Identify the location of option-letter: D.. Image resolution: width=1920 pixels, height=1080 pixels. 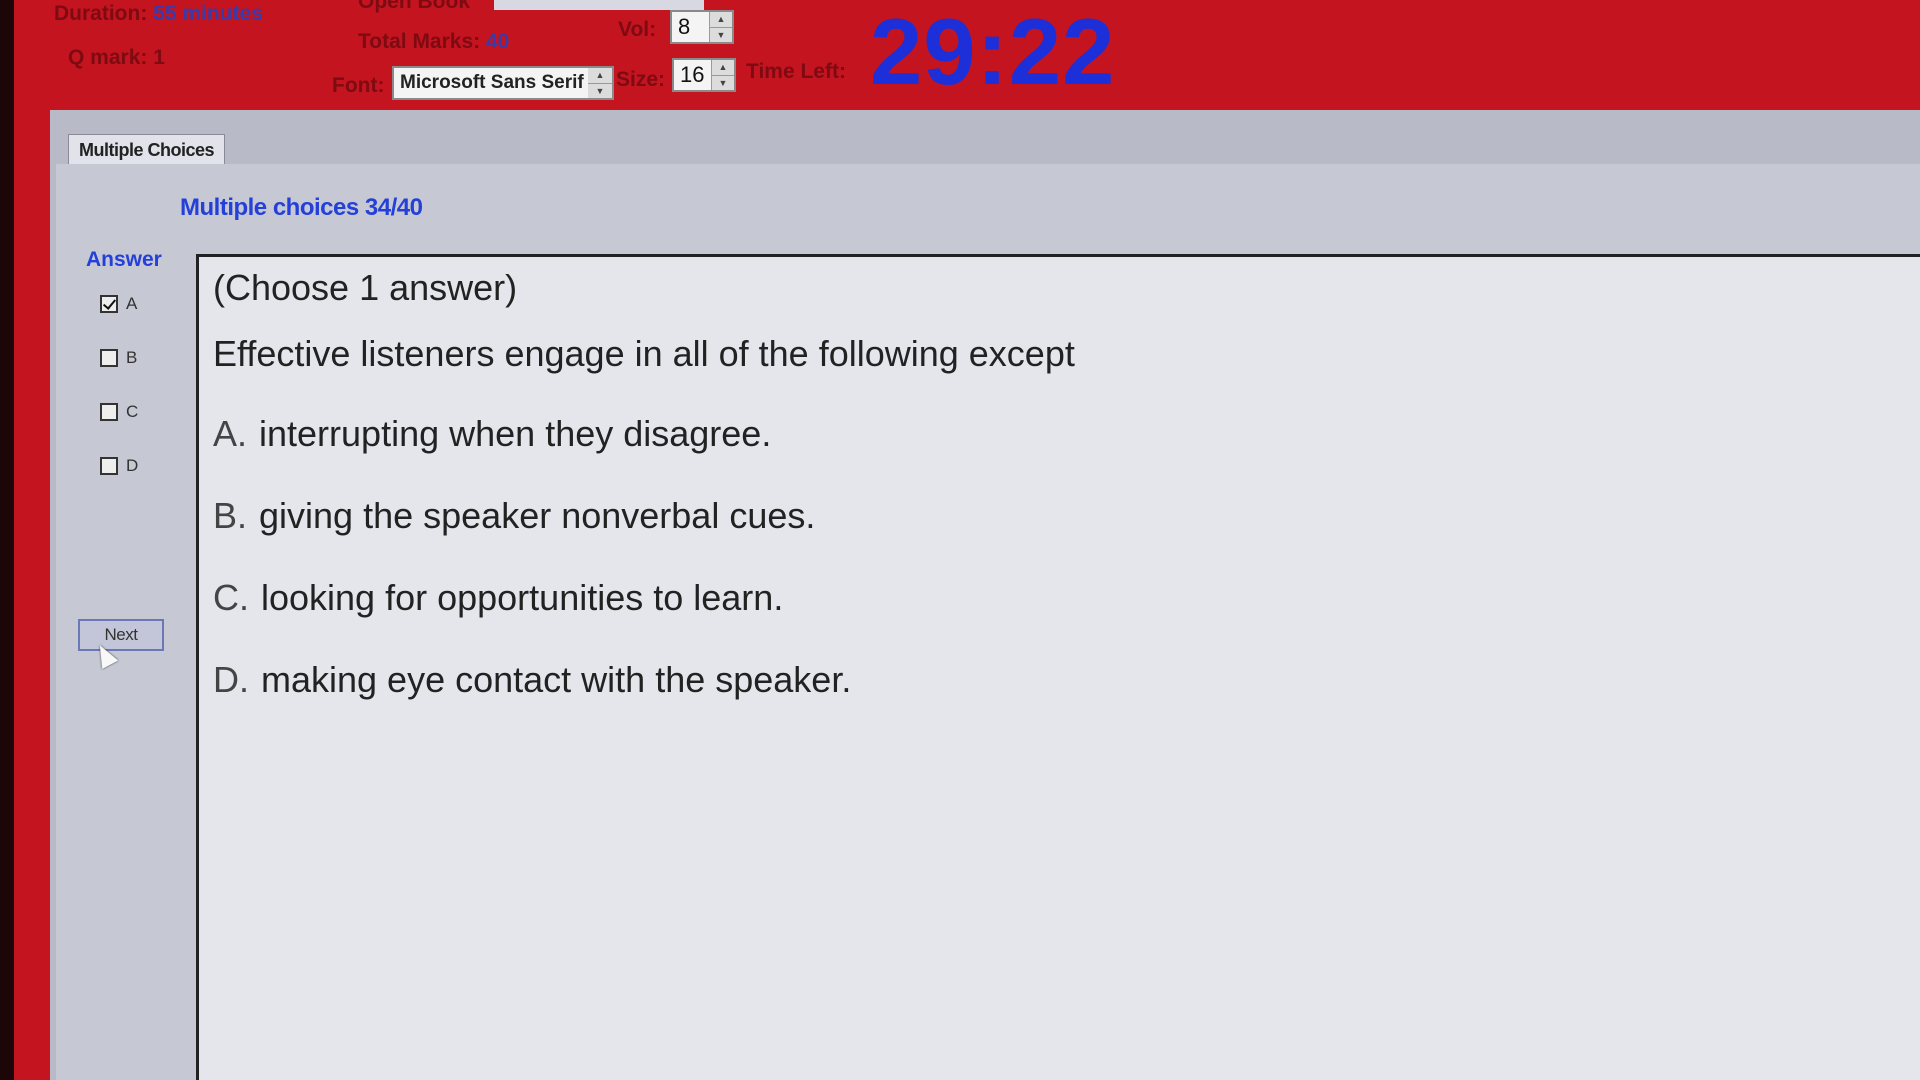
(231, 679).